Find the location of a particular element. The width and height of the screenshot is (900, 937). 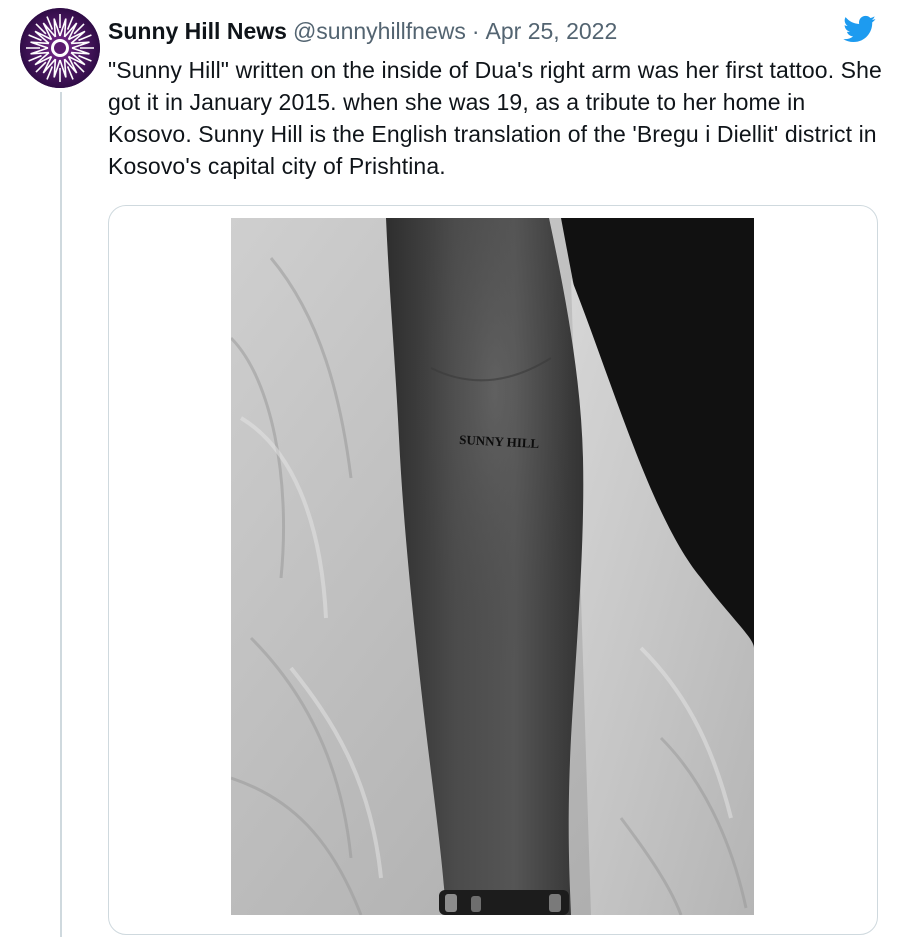

avatar is located at coordinates (60, 48).